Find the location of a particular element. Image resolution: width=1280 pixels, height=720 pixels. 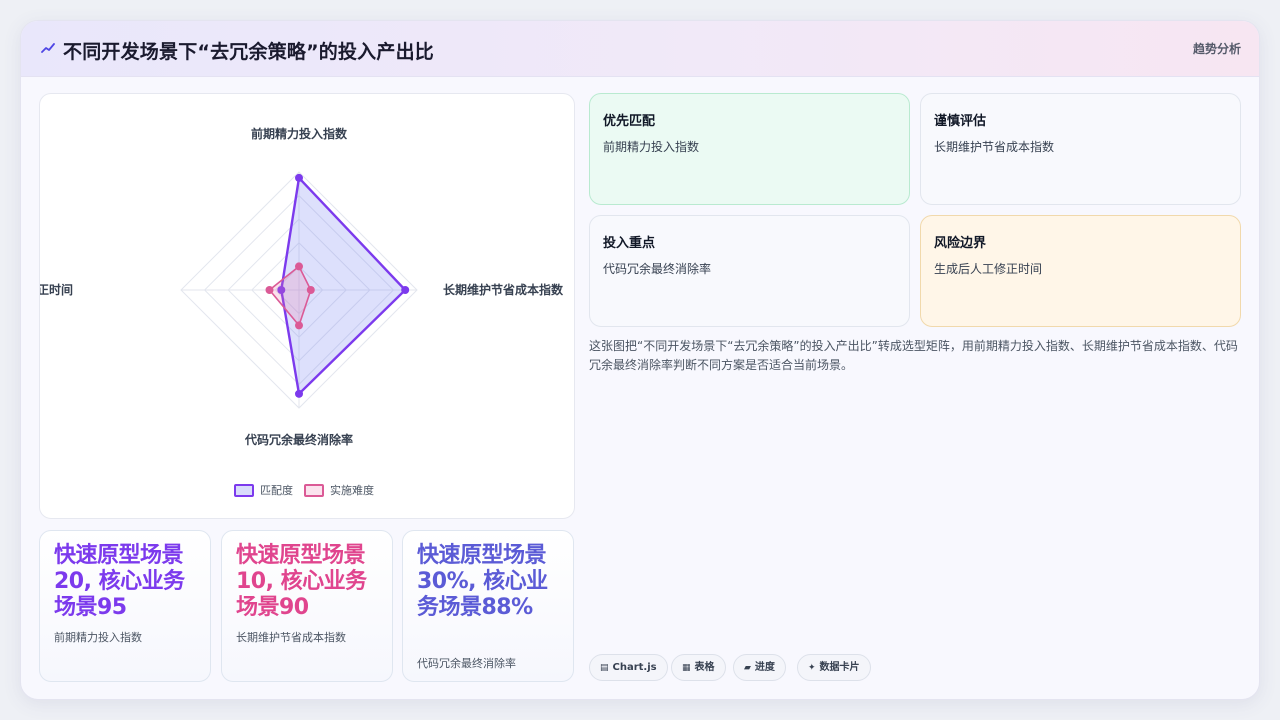

chip-label: 表格 is located at coordinates (704, 667).